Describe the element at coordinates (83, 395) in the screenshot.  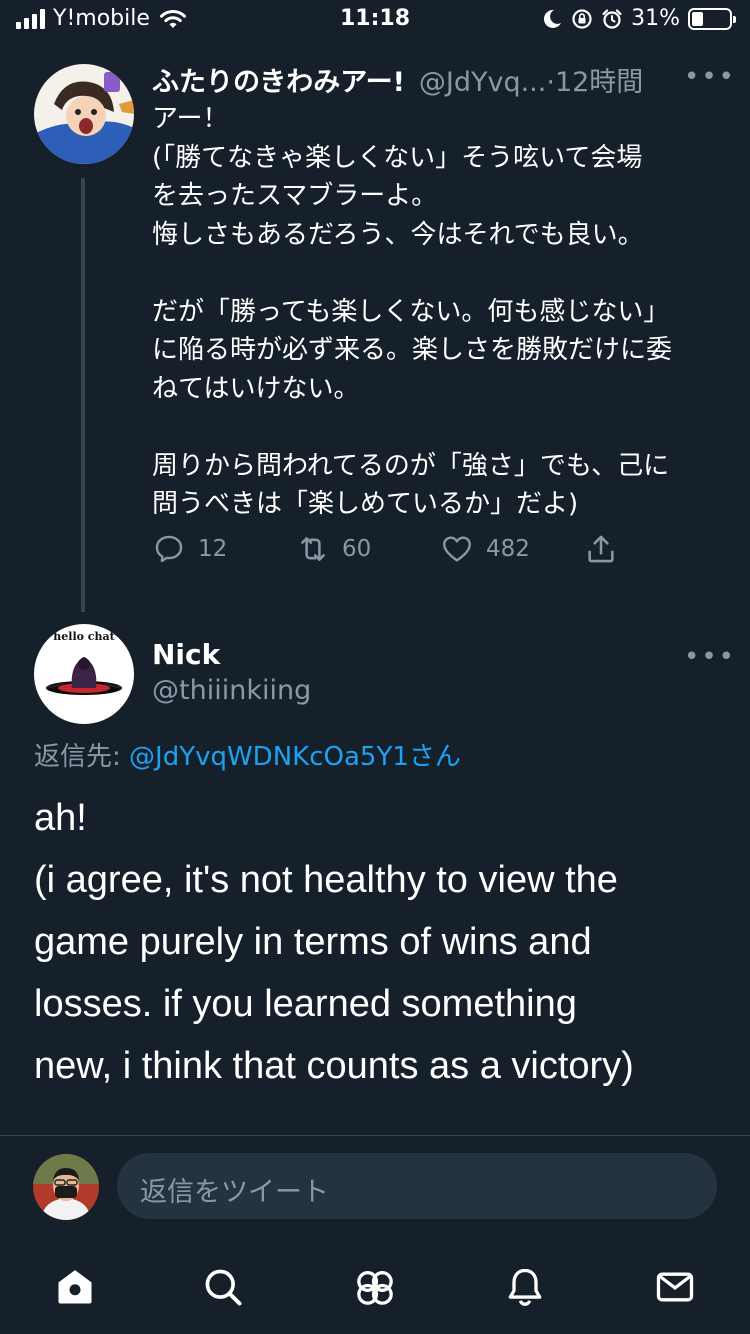
I see `thread-connector-line` at that location.